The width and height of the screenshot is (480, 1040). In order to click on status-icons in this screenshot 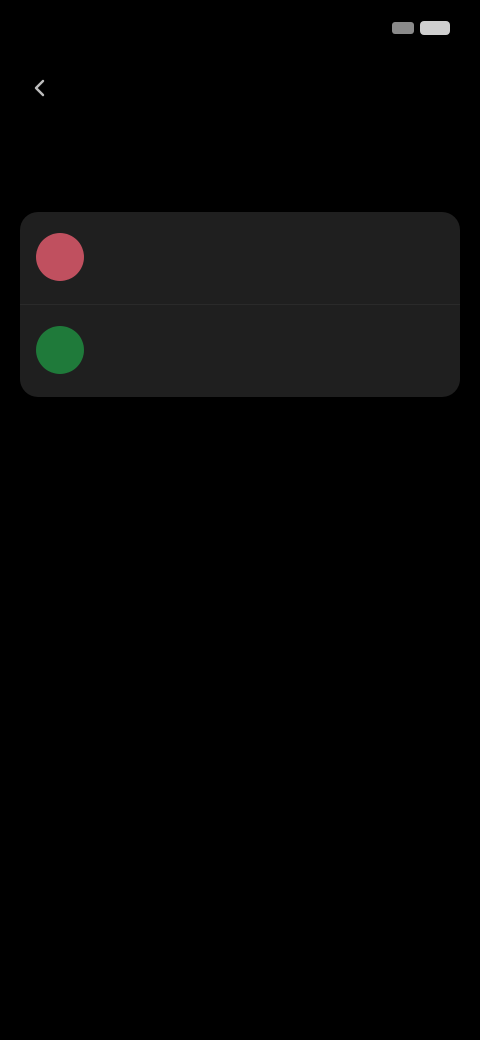, I will do `click(415, 28)`.